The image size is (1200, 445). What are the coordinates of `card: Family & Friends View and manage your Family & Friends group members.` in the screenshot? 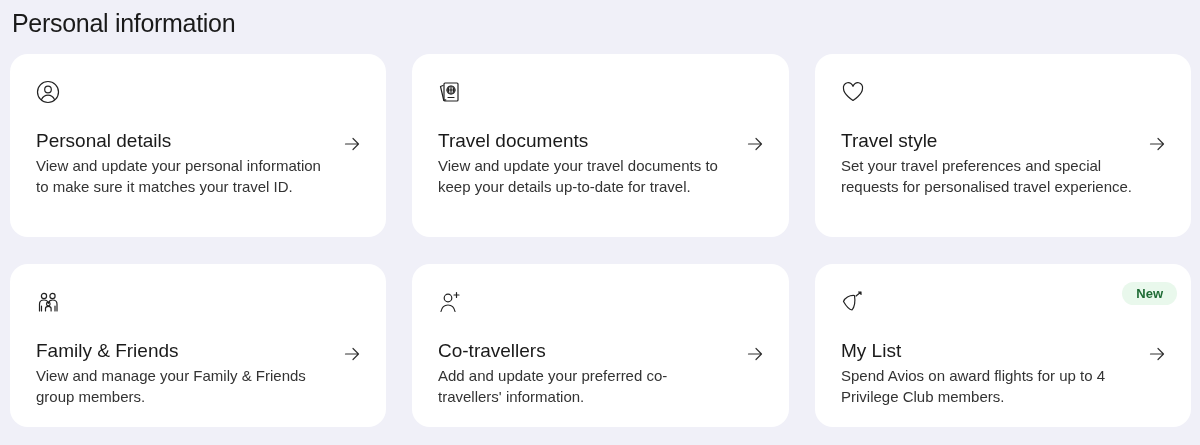 It's located at (198, 345).